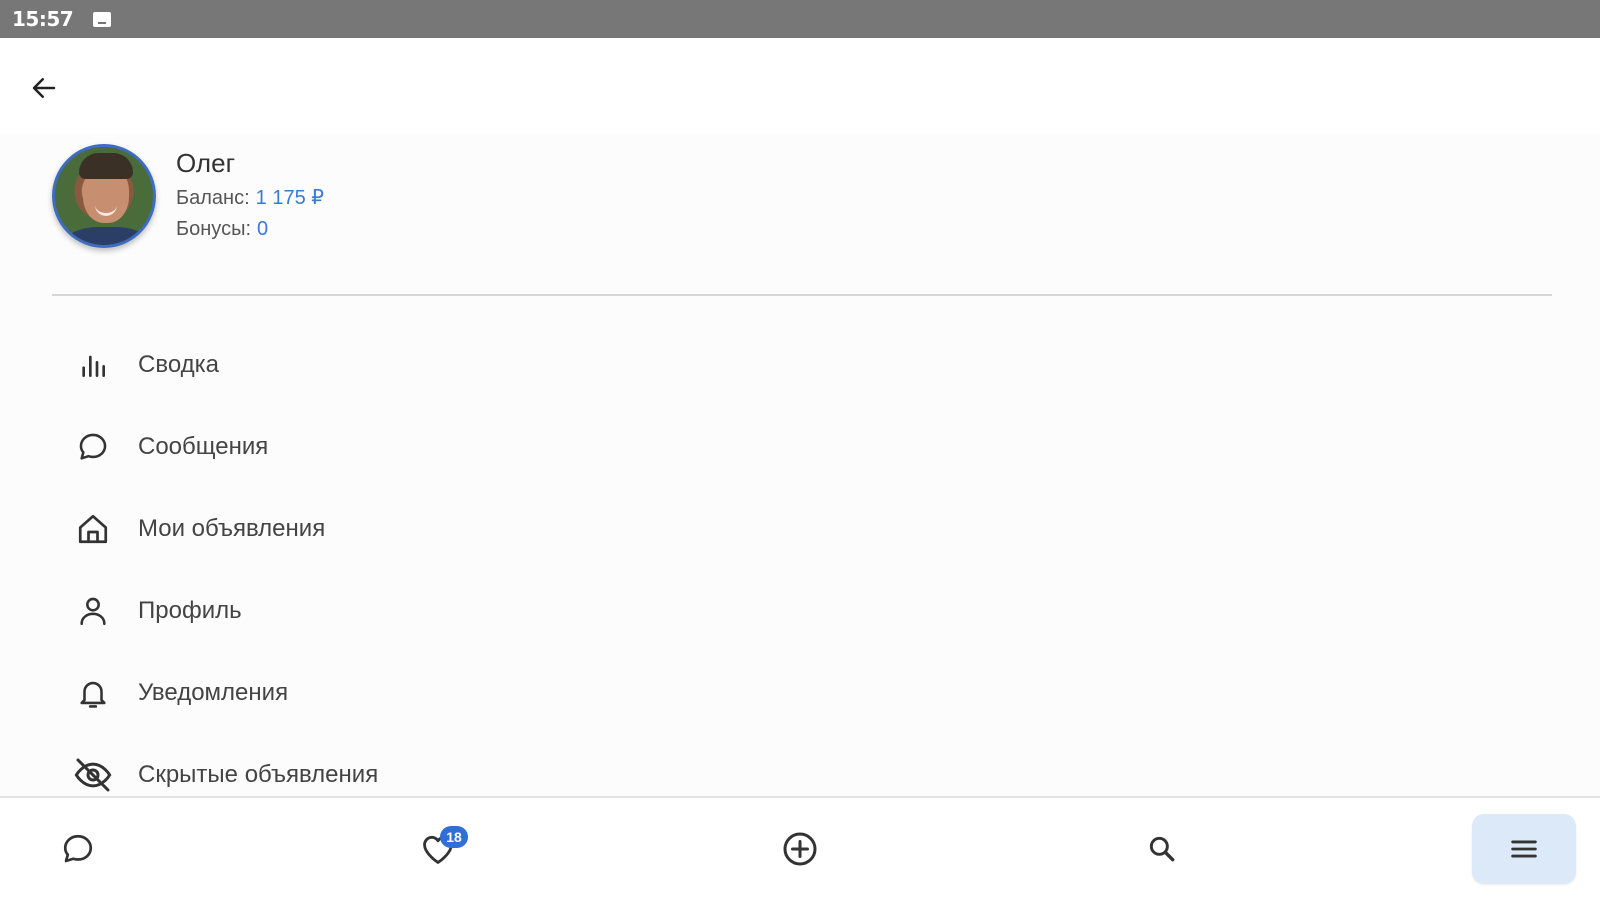  I want to click on avatar, so click(104, 196).